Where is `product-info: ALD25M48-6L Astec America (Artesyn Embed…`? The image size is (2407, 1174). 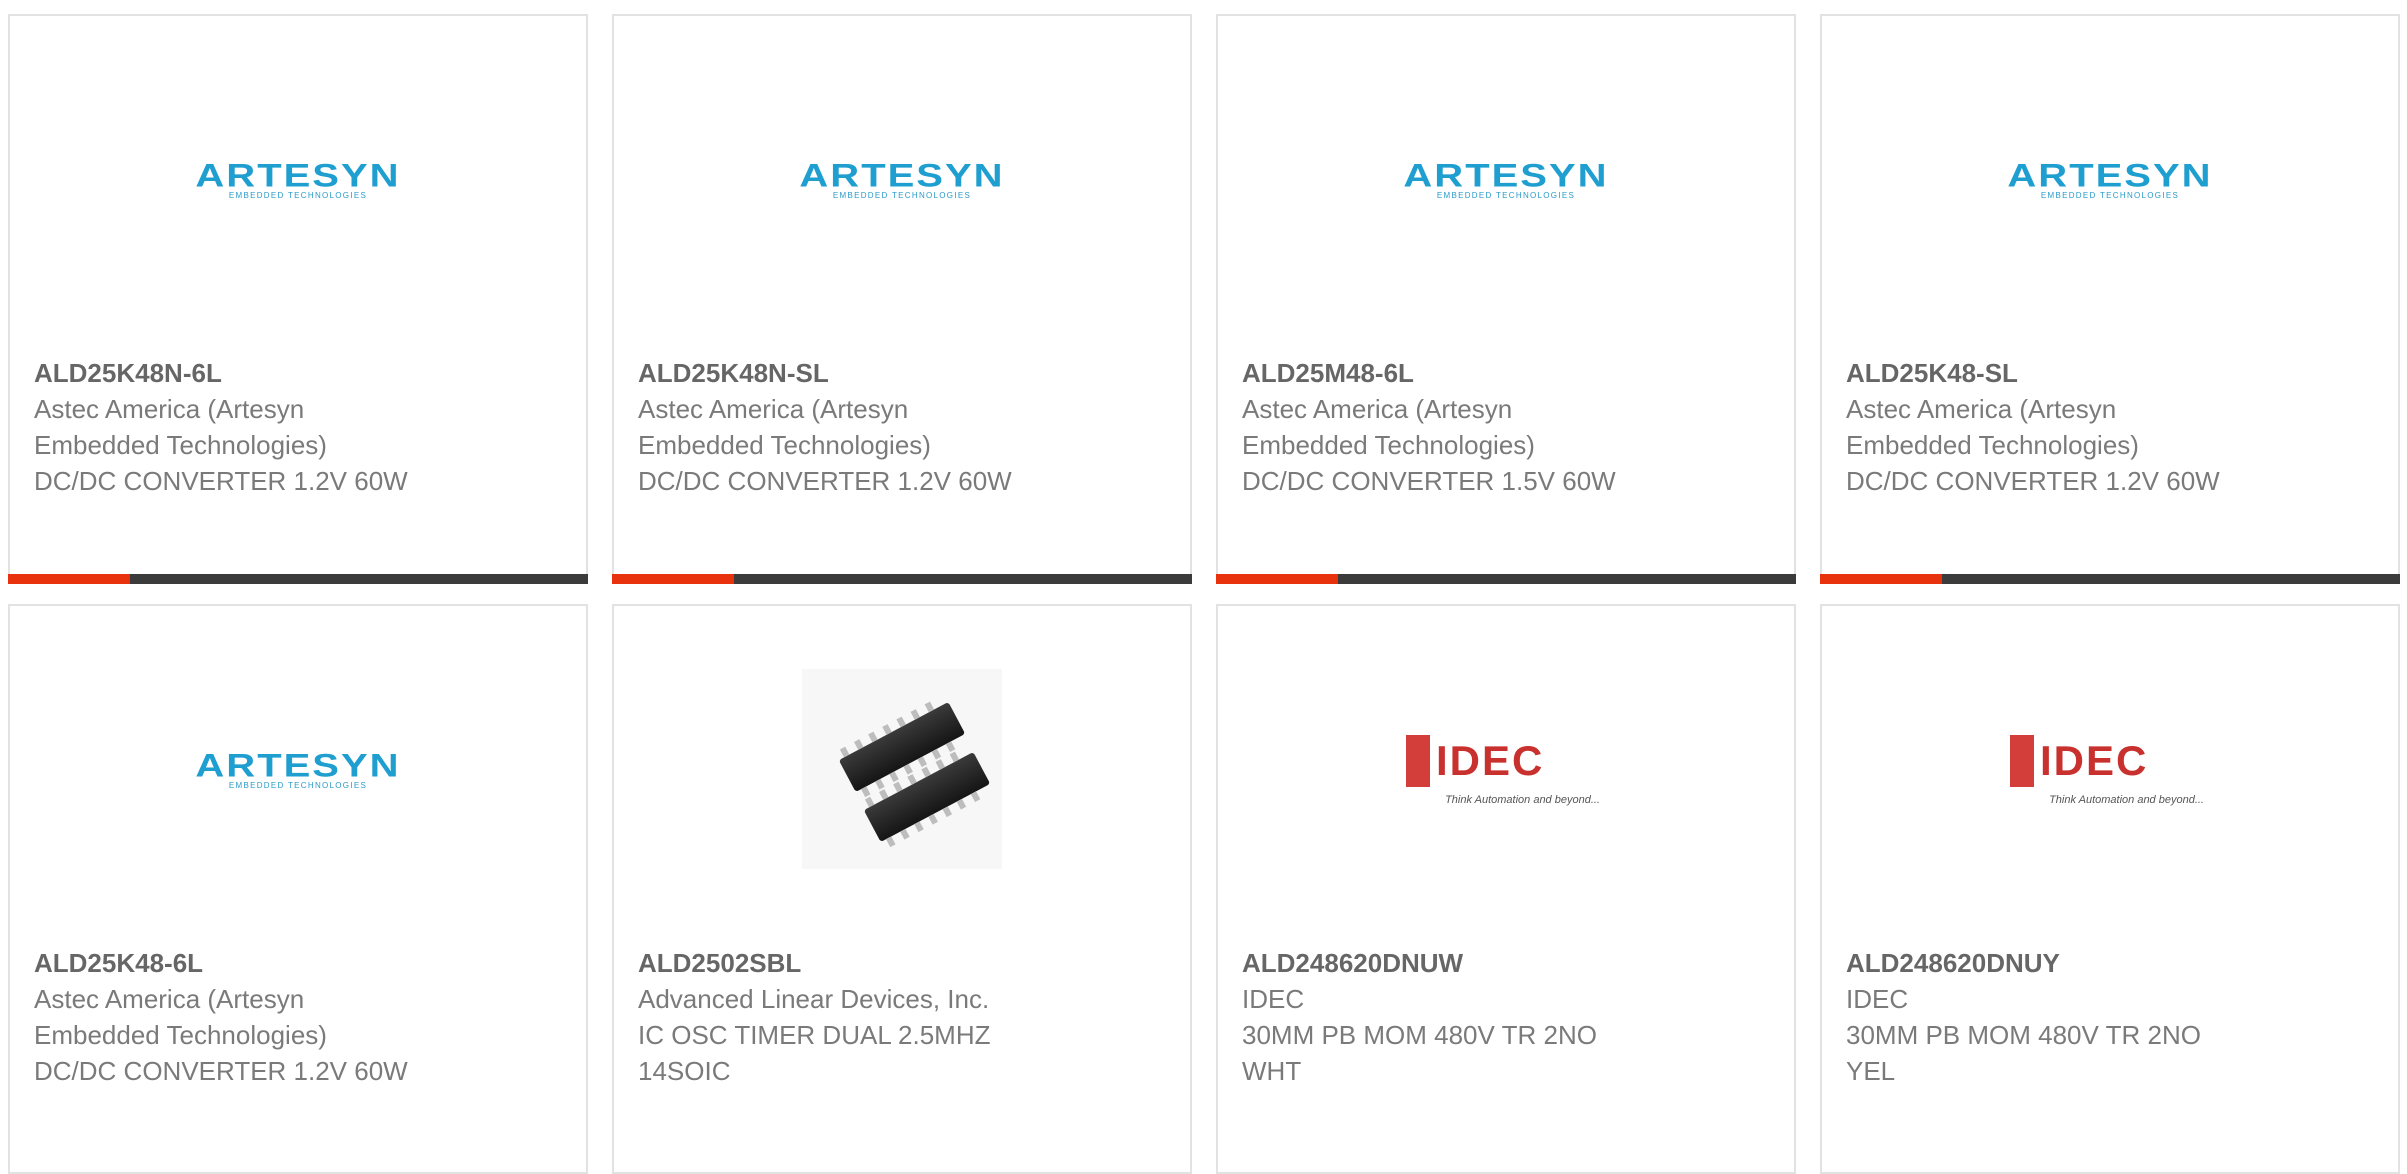
product-info: ALD25M48-6L Astec America (Artesyn Embed… is located at coordinates (1508, 427).